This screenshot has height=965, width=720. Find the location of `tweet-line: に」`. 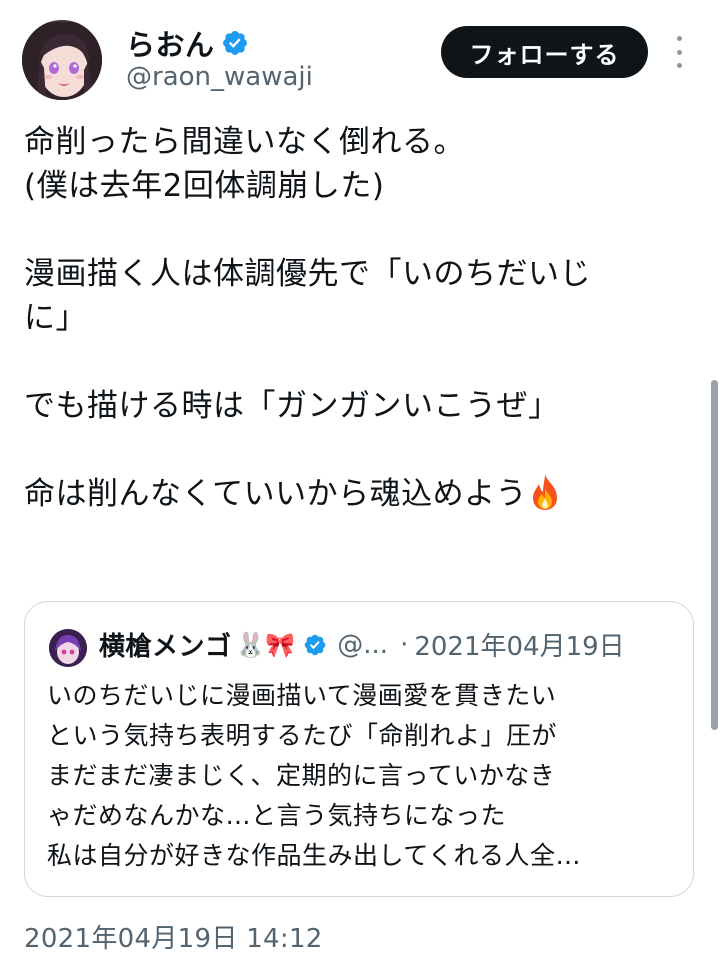

tweet-line: に」 is located at coordinates (55, 318).